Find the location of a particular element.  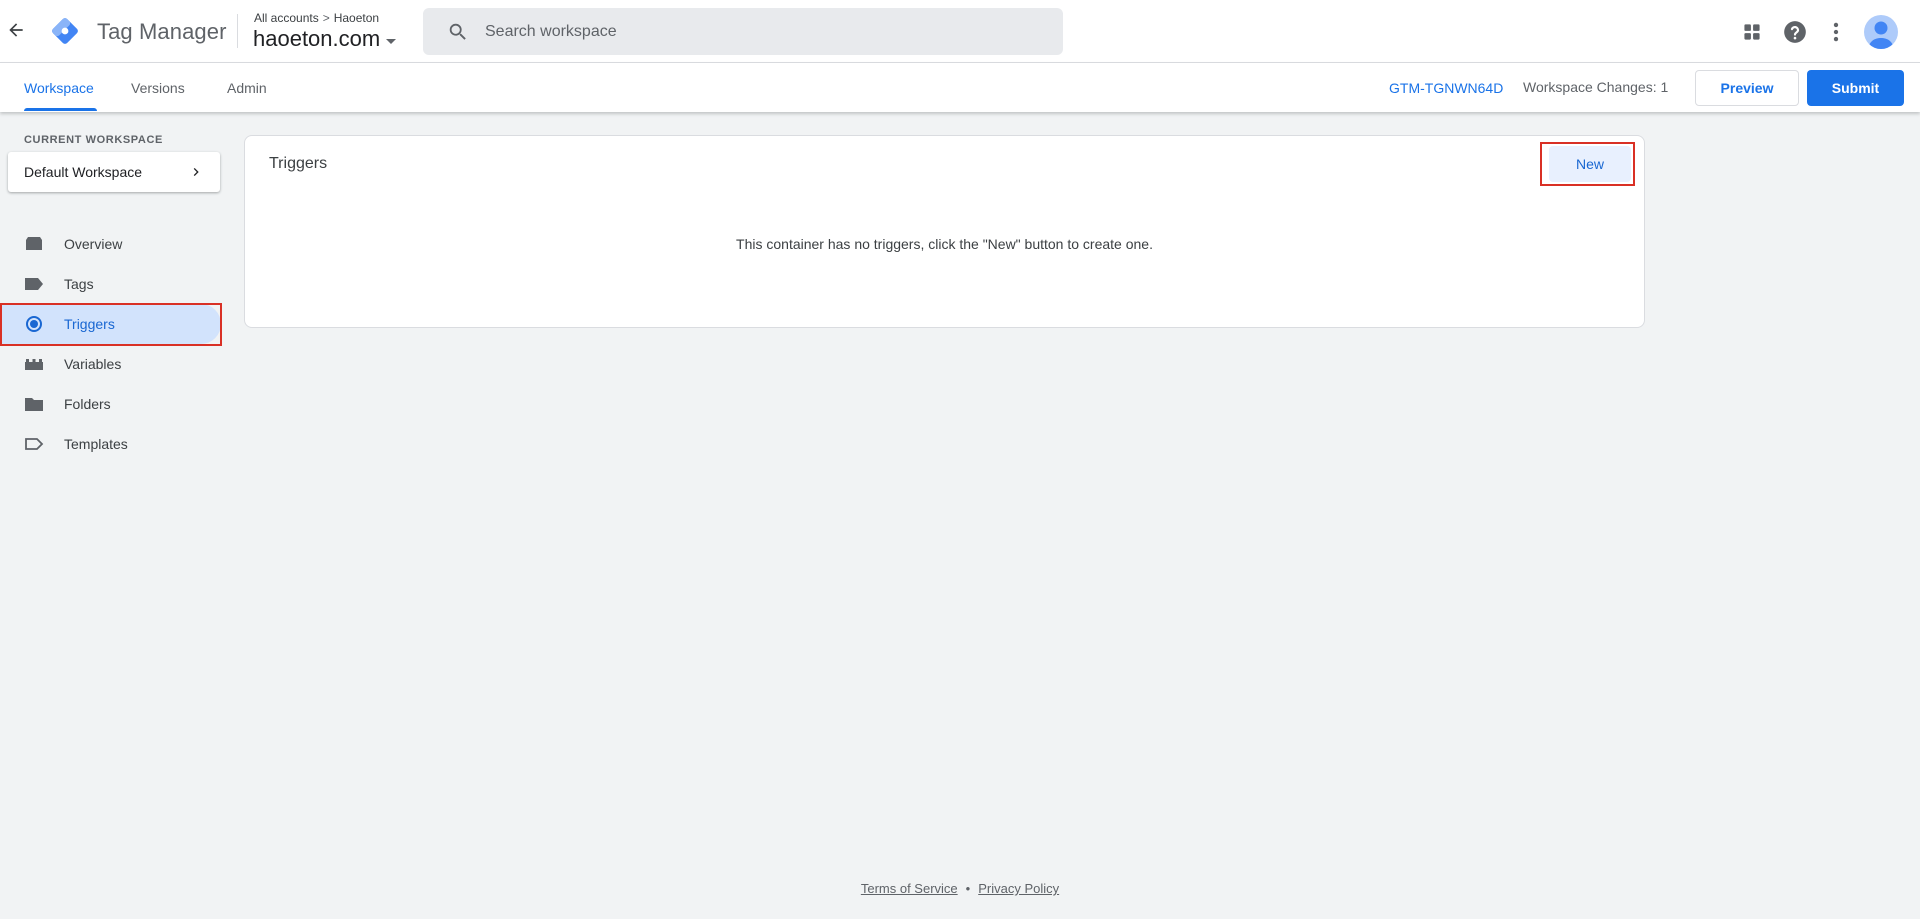

breadcrumb-account: Haoeton is located at coordinates (356, 18).